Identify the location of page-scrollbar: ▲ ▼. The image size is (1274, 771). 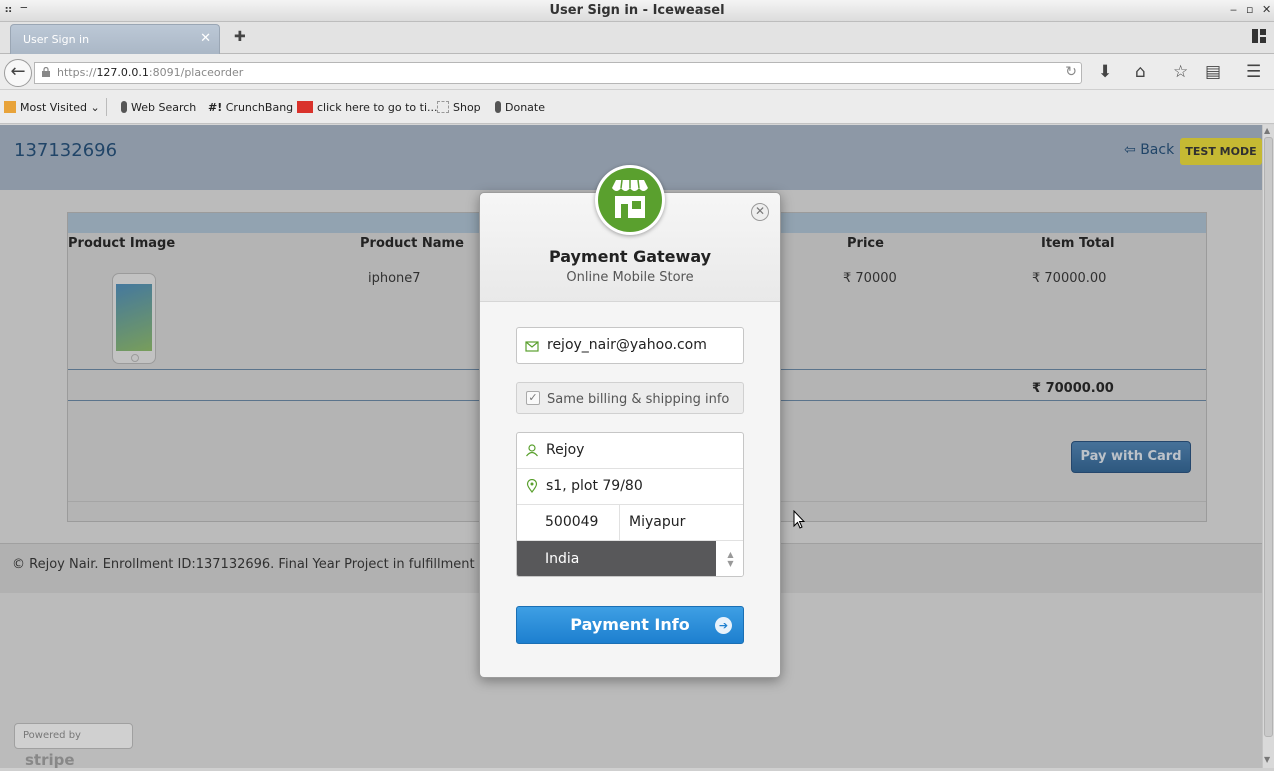
(1268, 446).